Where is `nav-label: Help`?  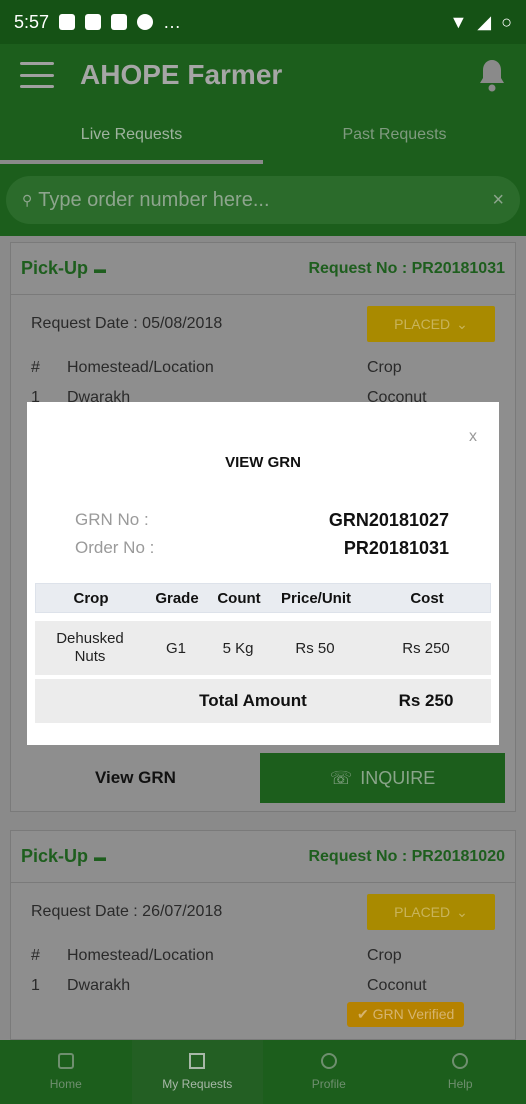 nav-label: Help is located at coordinates (460, 1084).